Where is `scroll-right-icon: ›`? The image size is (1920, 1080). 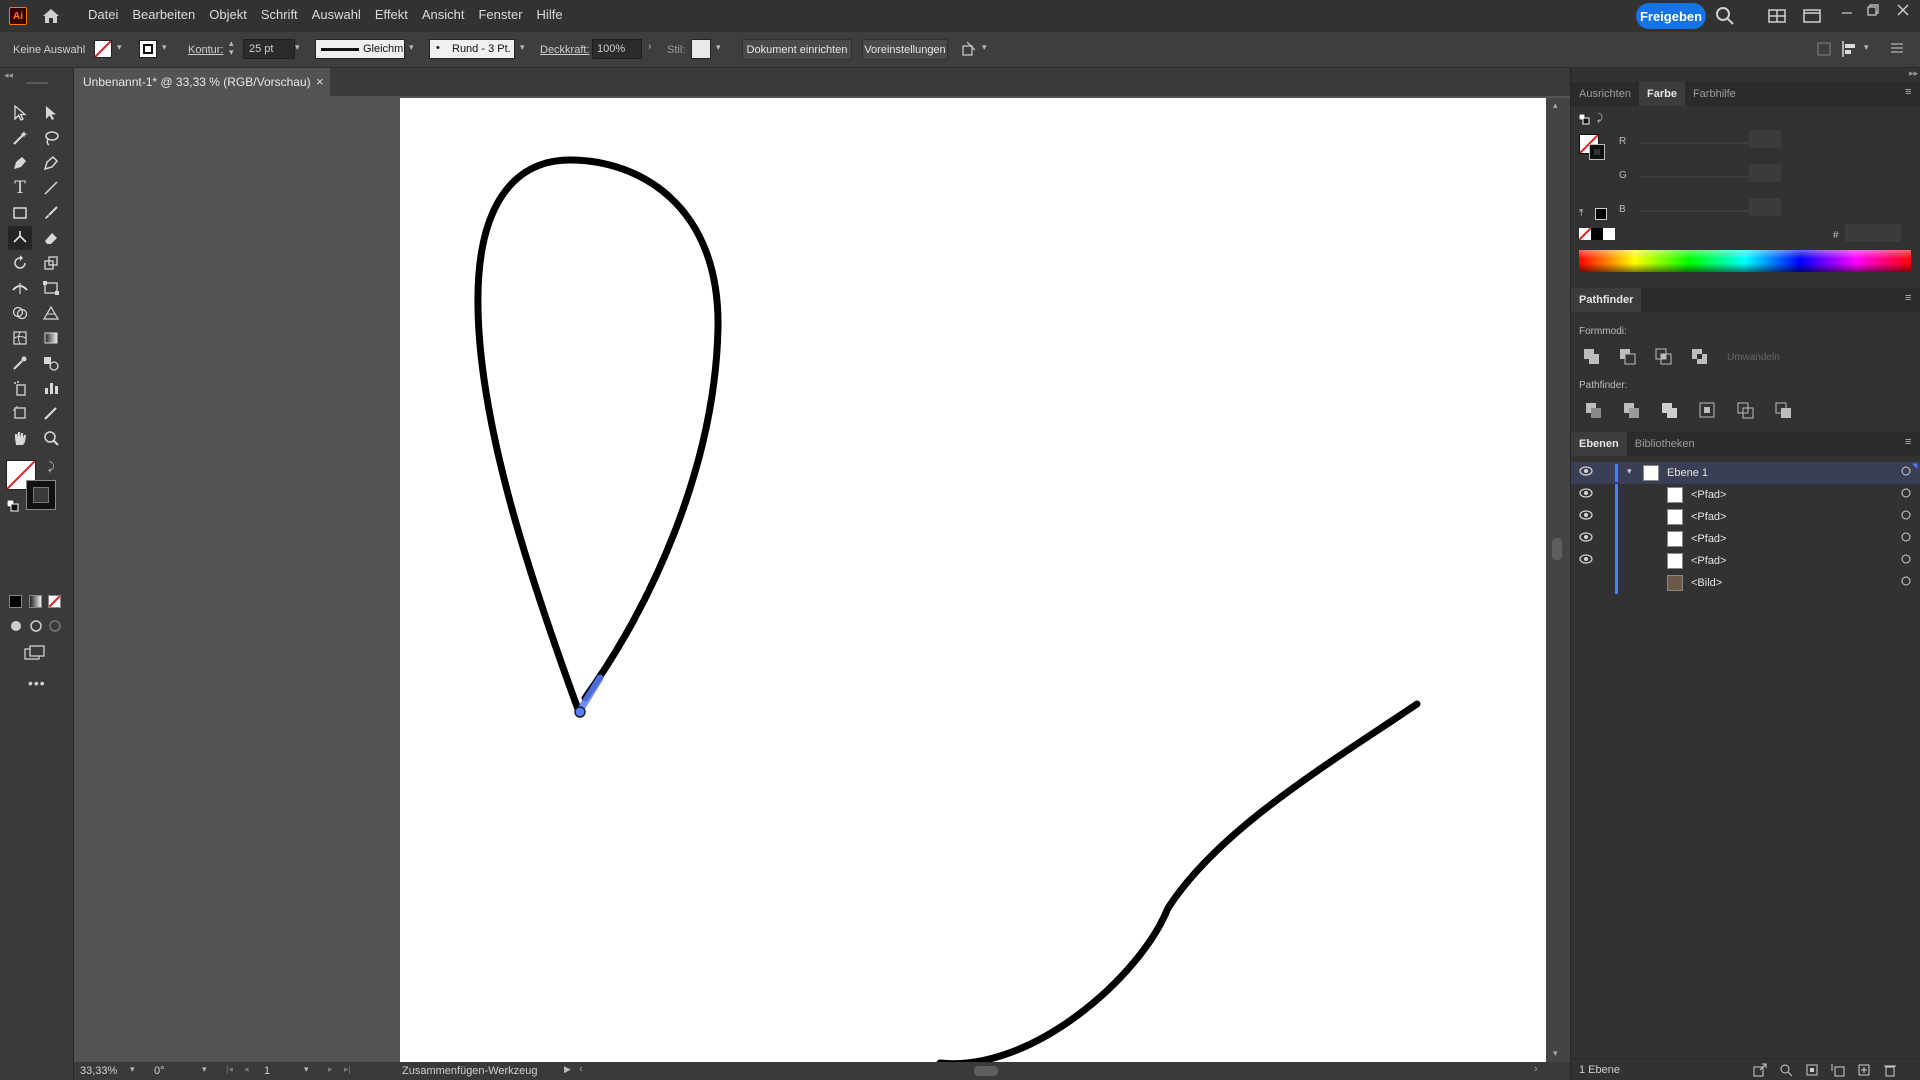
scroll-right-icon: › is located at coordinates (1536, 1069).